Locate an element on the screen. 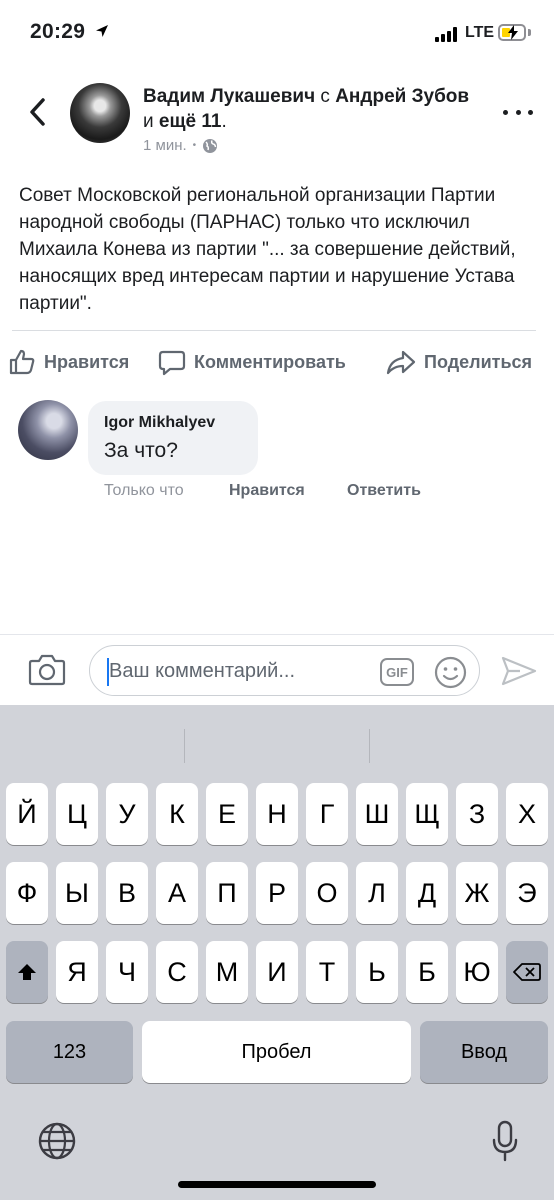 The height and width of the screenshot is (1200, 554). home-indicator is located at coordinates (277, 1184).